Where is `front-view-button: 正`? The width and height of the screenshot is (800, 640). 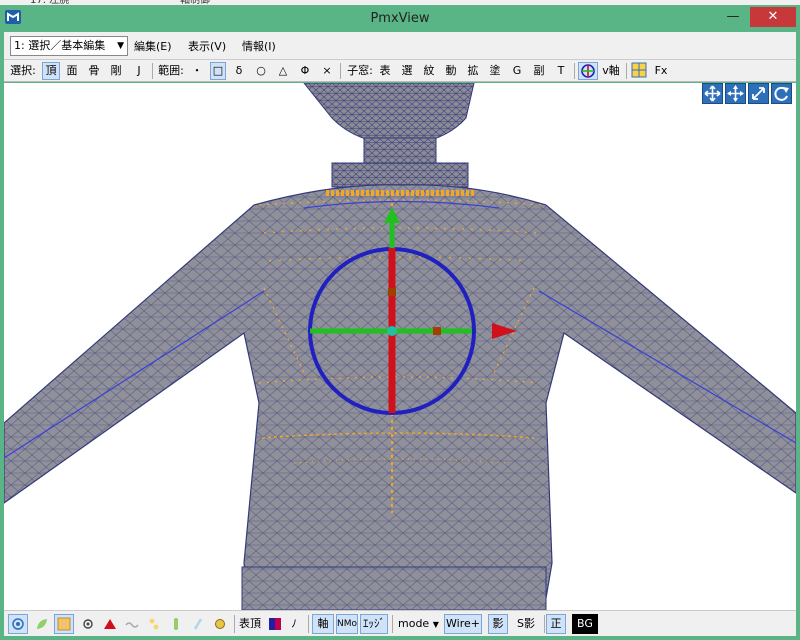 front-view-button: 正 is located at coordinates (556, 624).